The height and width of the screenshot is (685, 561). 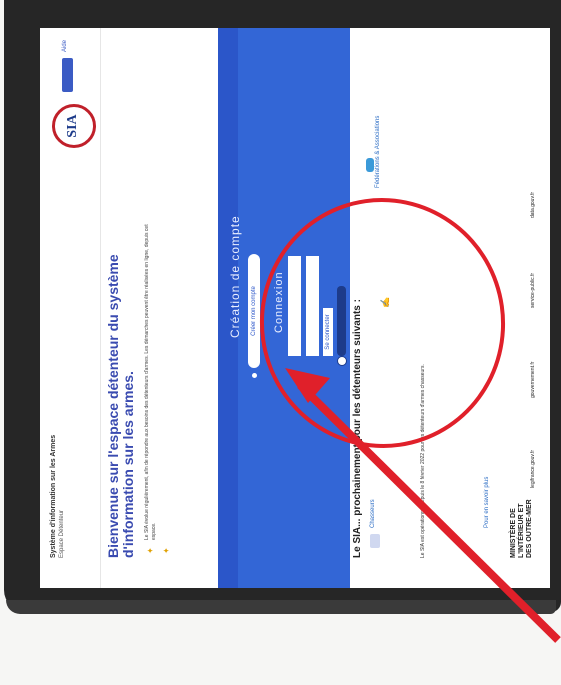 What do you see at coordinates (307, 385) in the screenshot?
I see `arrow-head` at bounding box center [307, 385].